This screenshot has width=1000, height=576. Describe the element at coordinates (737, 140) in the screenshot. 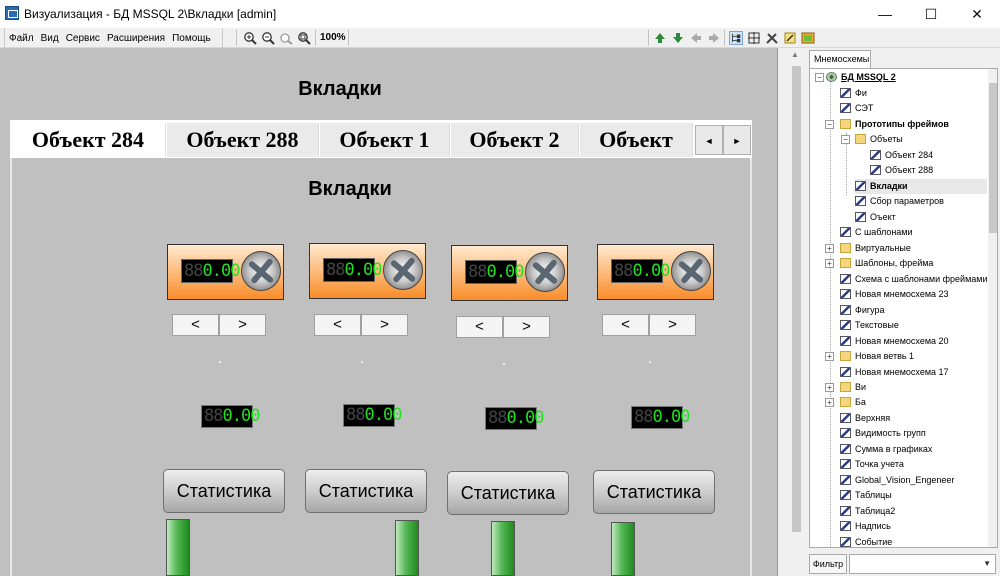

I see `tab-scroll-right-button: ►` at that location.